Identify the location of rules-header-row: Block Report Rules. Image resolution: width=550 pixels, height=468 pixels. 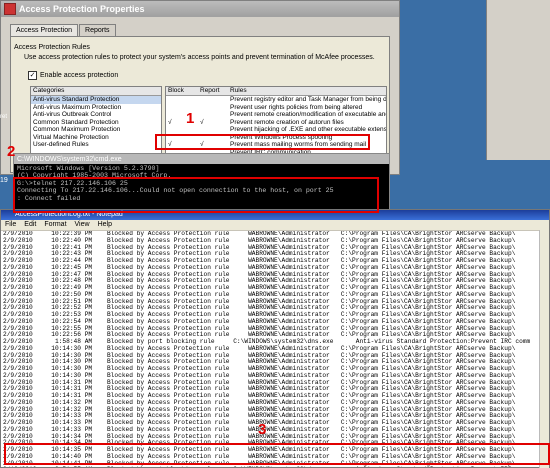
(276, 91).